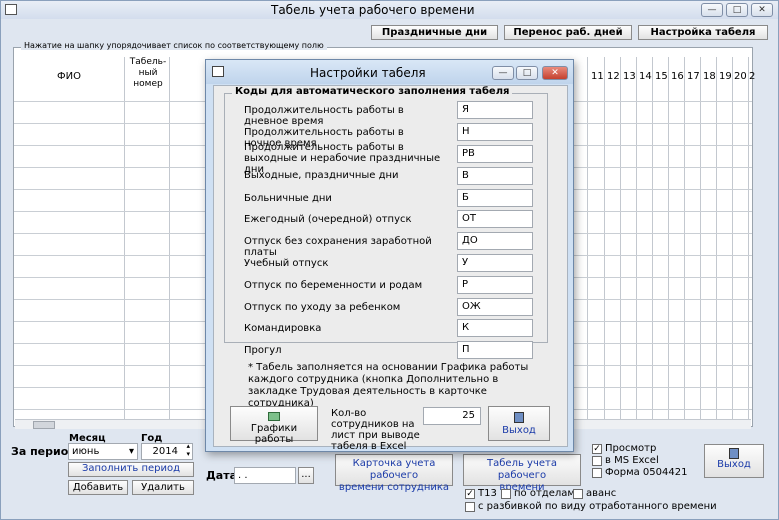 Image resolution: width=779 pixels, height=520 pixels. I want to click on code-input-annual-leave: ОТ, so click(495, 219).